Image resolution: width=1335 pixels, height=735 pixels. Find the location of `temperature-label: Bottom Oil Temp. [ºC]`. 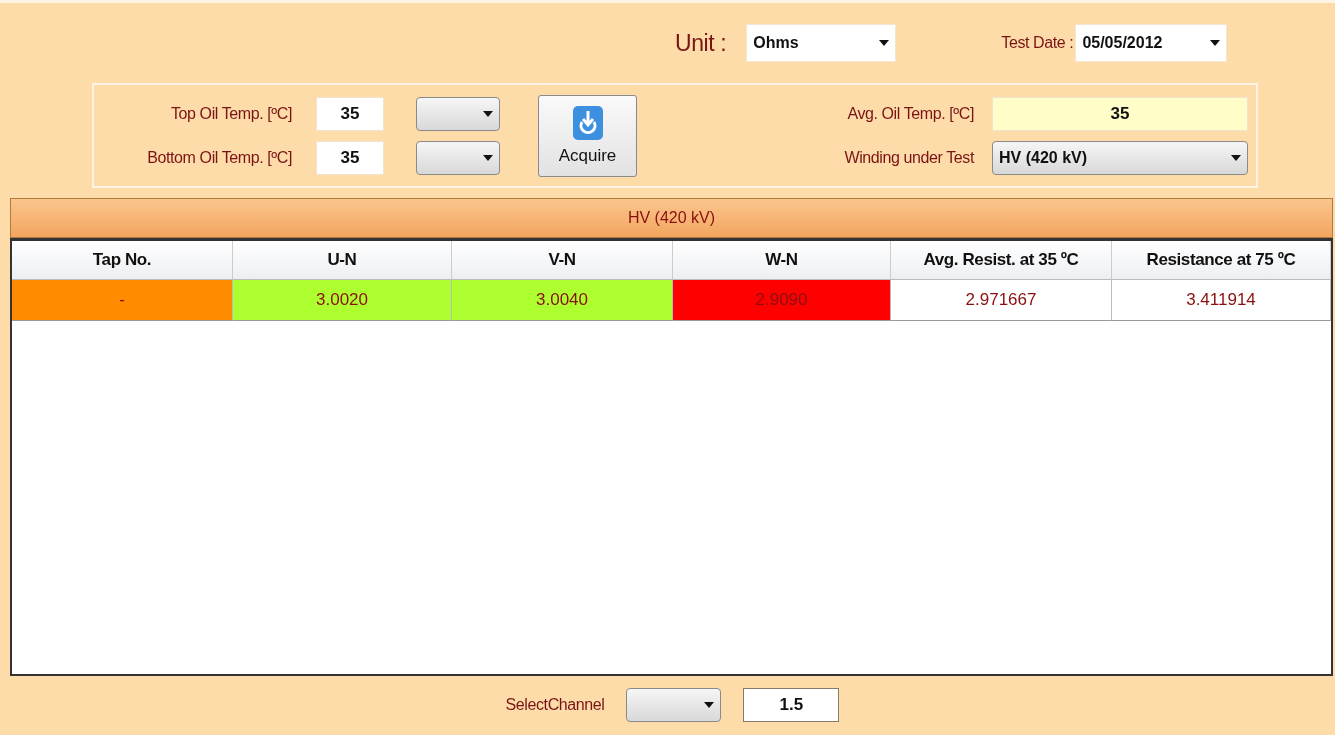

temperature-label: Bottom Oil Temp. [ºC] is located at coordinates (219, 157).